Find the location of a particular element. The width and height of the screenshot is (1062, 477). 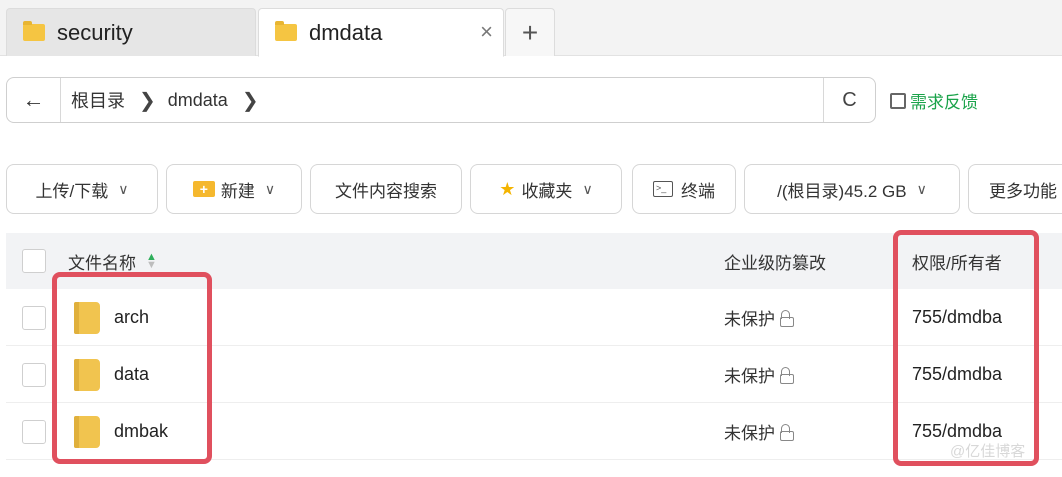

column-protect: 企业级防篡改 is located at coordinates (775, 261).